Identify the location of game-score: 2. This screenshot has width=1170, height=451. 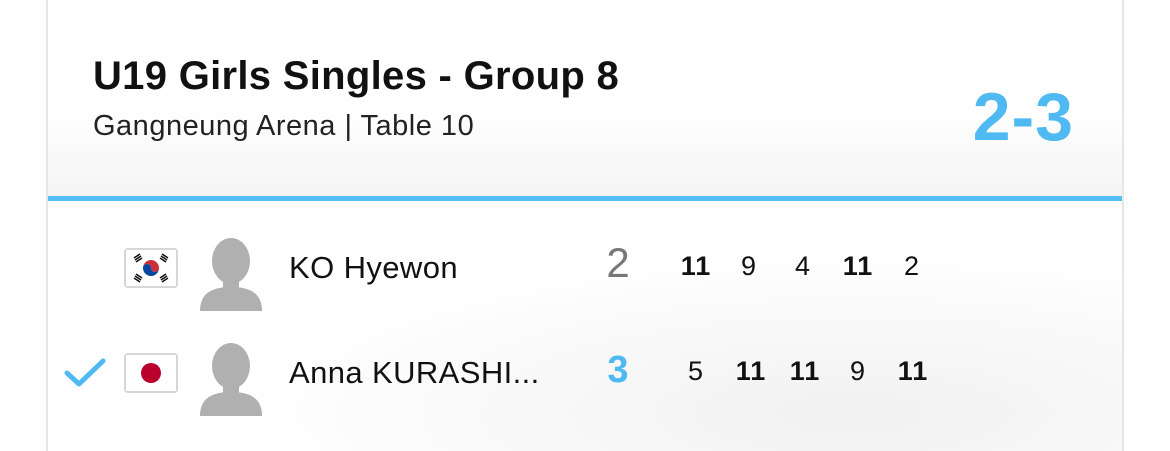
(912, 266).